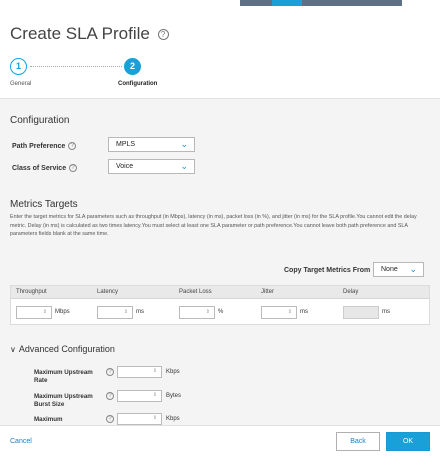 The height and width of the screenshot is (458, 440). What do you see at coordinates (151, 166) in the screenshot?
I see `class-of-service-select: Voice ⌄` at bounding box center [151, 166].